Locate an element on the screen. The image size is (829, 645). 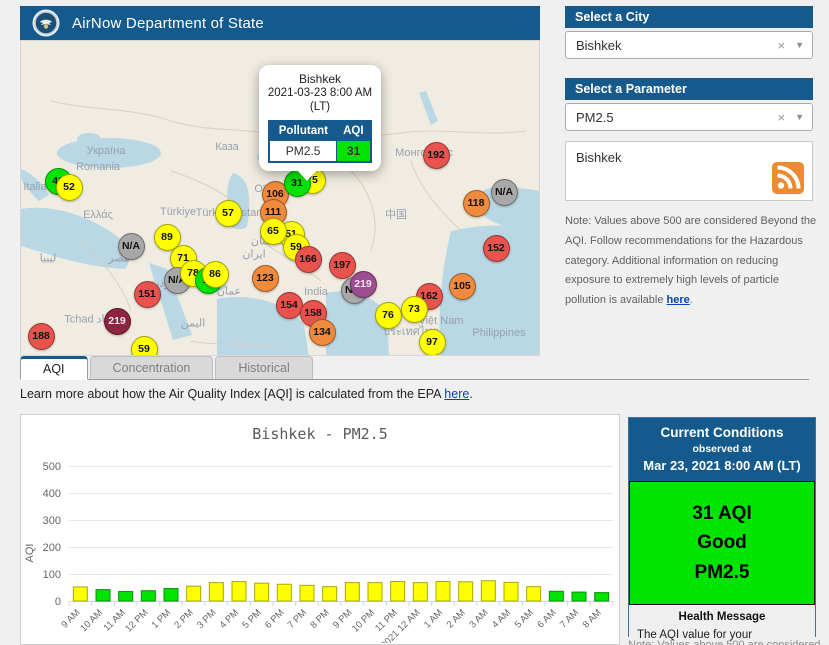
aqi-marker: 151 is located at coordinates (147, 294).